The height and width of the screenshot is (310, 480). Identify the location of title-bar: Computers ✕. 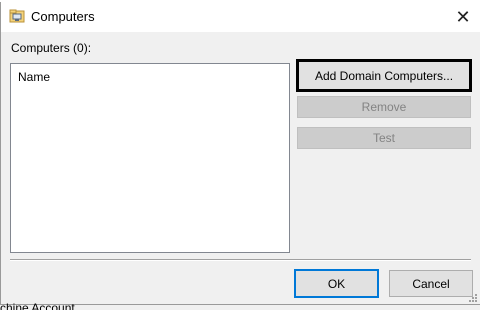
(240, 17).